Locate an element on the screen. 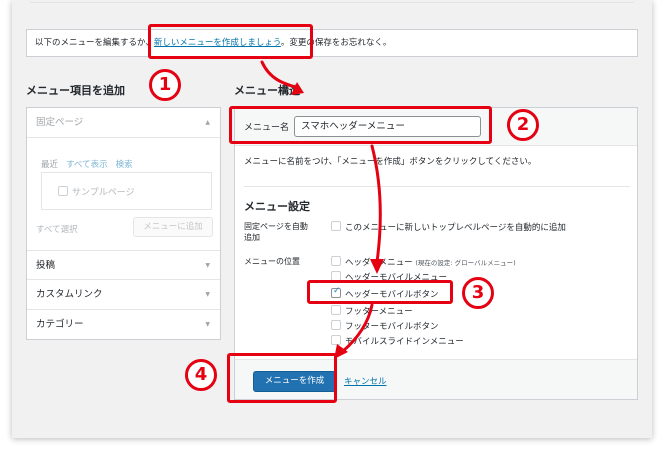  menu-structure-title: メニュー構造 is located at coordinates (267, 90).